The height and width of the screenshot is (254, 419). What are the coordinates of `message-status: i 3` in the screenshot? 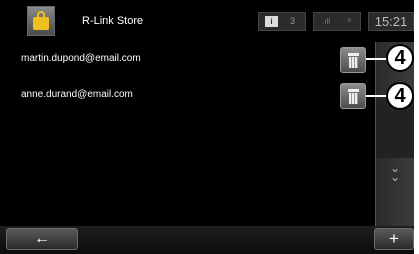 It's located at (282, 21).